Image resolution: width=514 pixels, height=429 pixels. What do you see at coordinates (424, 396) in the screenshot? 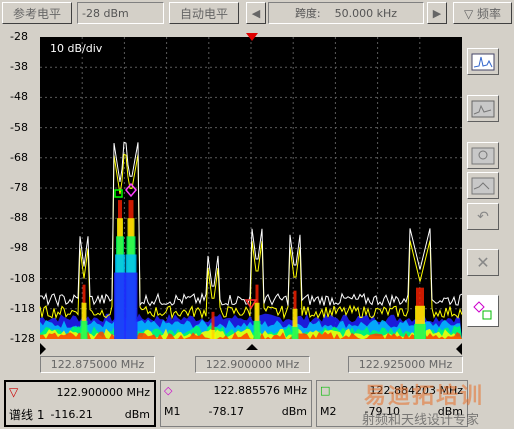
I see `watermark-title: 易迪拓培训` at bounding box center [424, 396].